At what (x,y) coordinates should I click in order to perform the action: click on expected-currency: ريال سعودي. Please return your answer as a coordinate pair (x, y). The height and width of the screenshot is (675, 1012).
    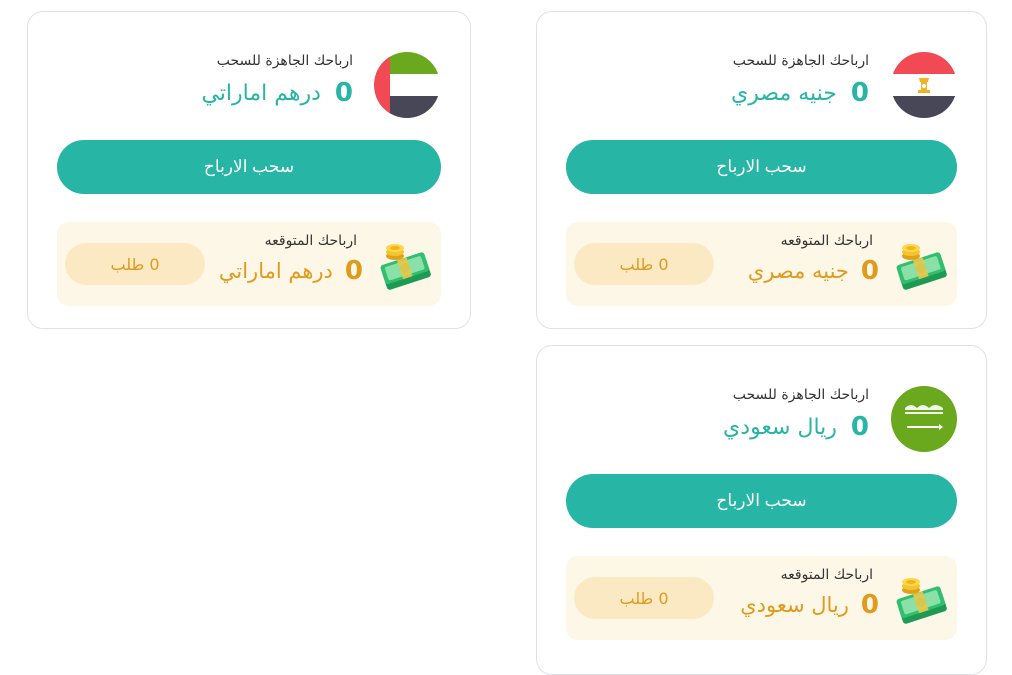
    Looking at the image, I should click on (794, 605).